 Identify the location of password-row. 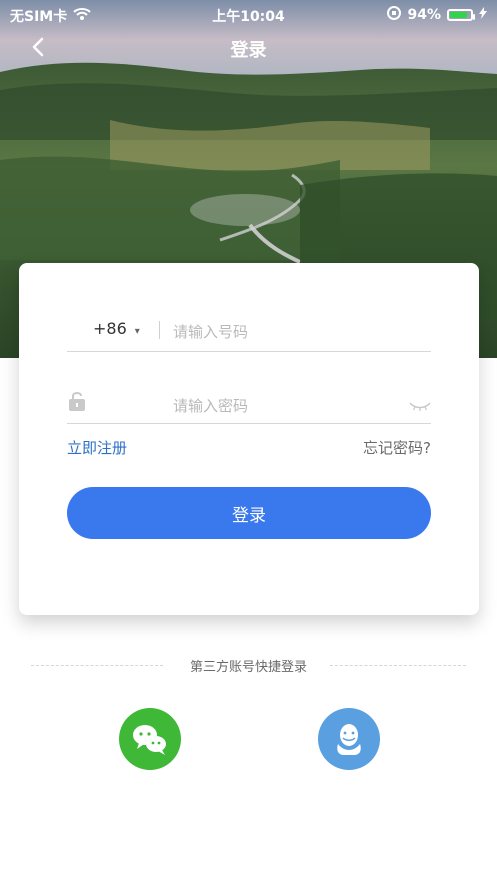
(249, 403).